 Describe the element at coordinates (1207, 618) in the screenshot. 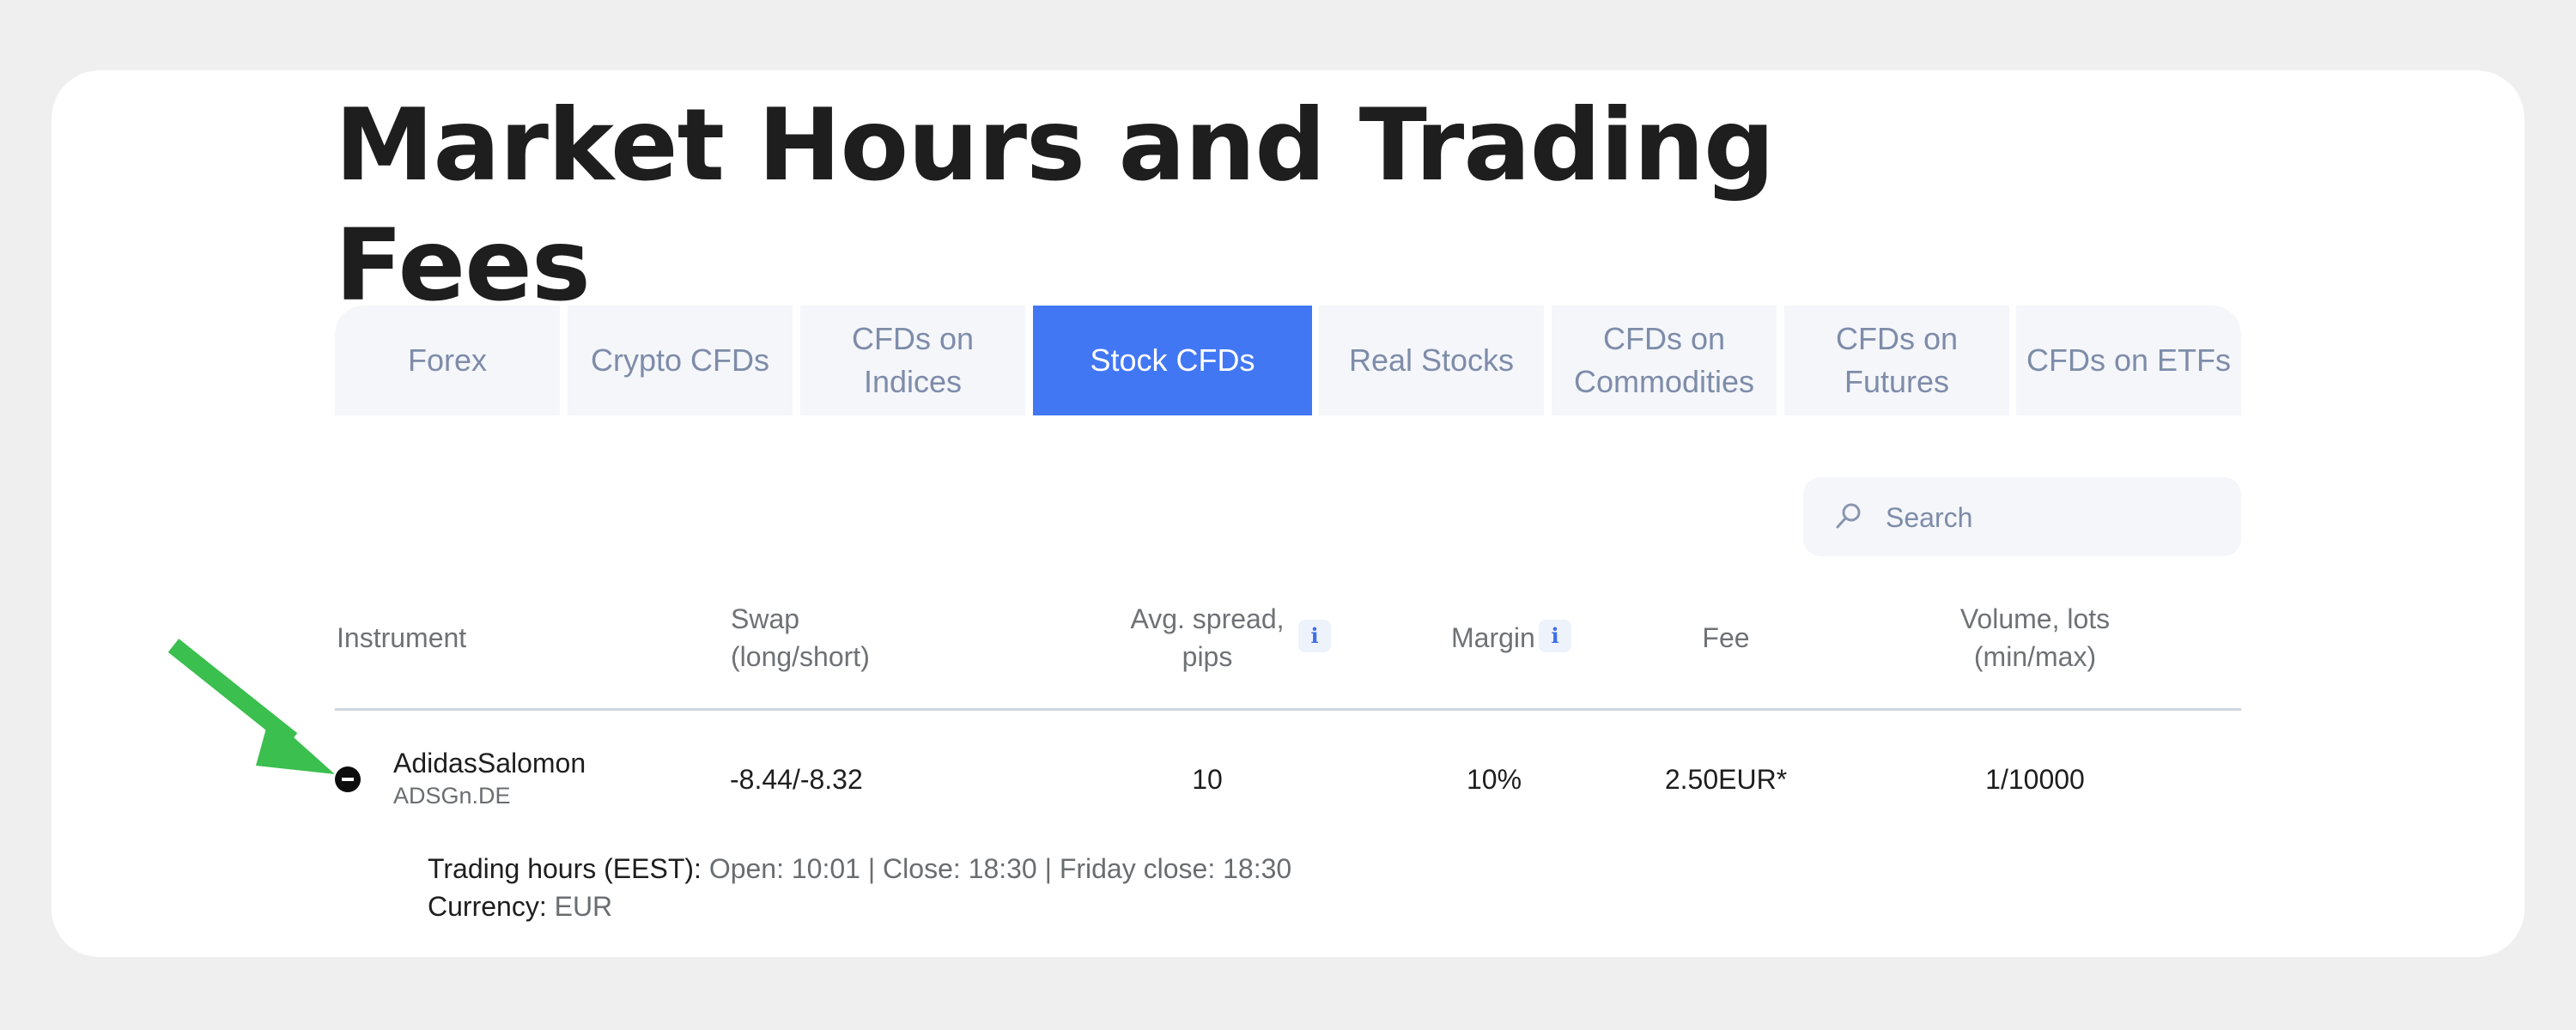

I see `header-spread-line1: Avg. spread,` at that location.